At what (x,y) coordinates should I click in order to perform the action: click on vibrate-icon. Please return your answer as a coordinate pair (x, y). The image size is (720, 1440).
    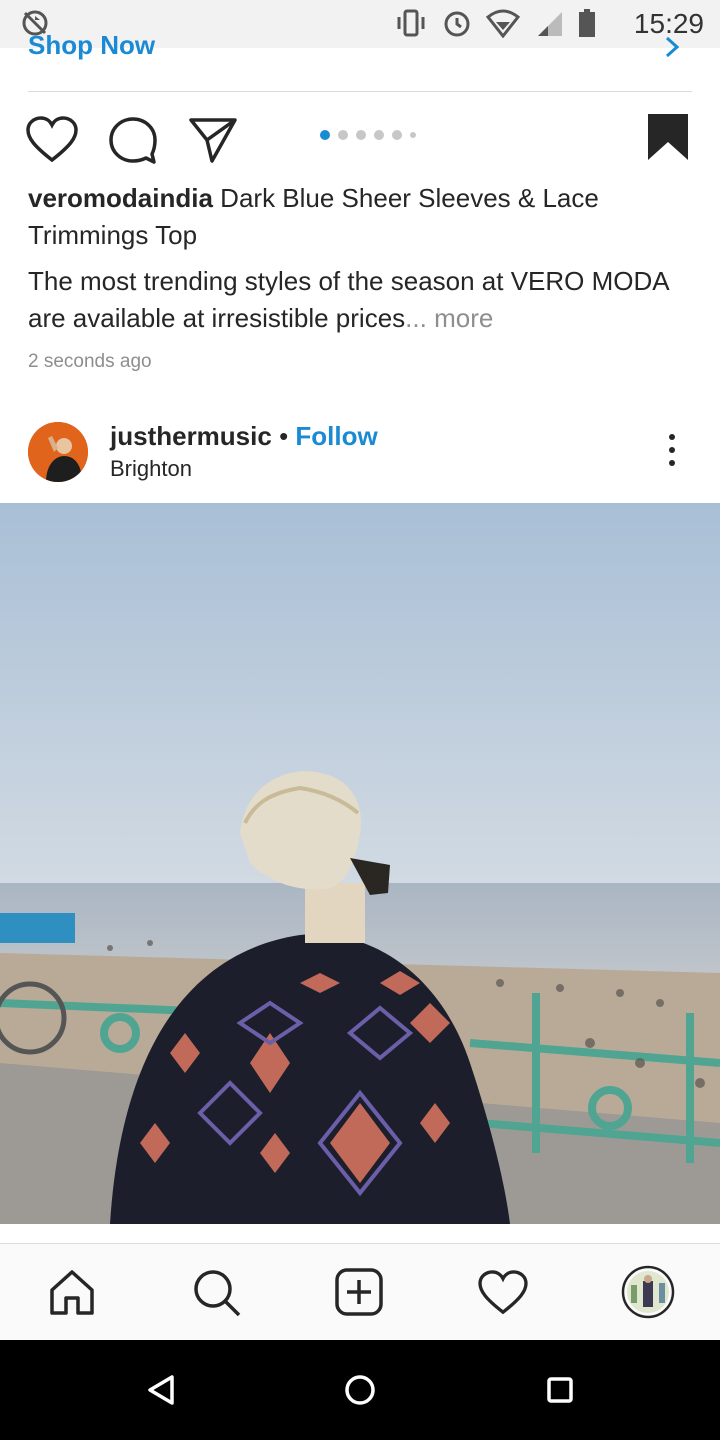
    Looking at the image, I should click on (411, 25).